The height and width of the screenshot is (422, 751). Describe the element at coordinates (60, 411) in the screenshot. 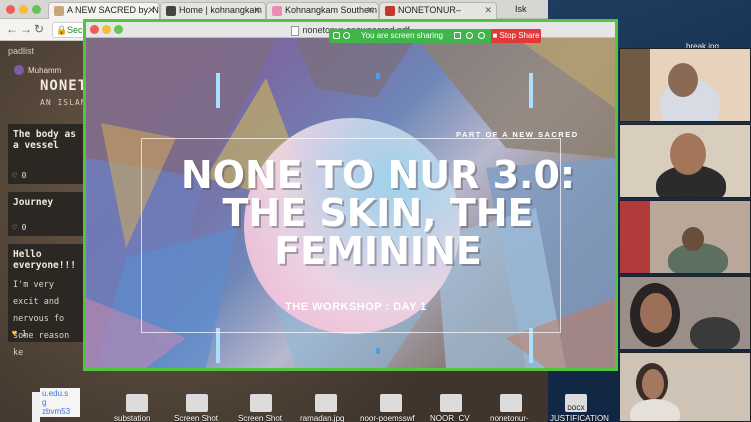

I see `link-item: zbvm53` at that location.